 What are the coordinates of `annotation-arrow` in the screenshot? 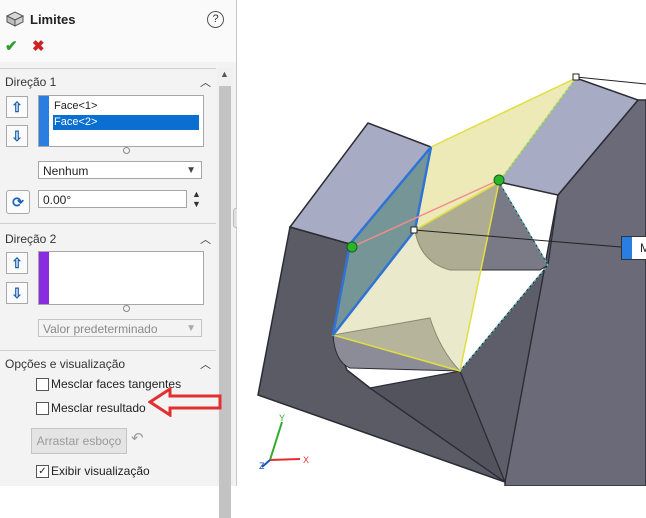 It's located at (185, 402).